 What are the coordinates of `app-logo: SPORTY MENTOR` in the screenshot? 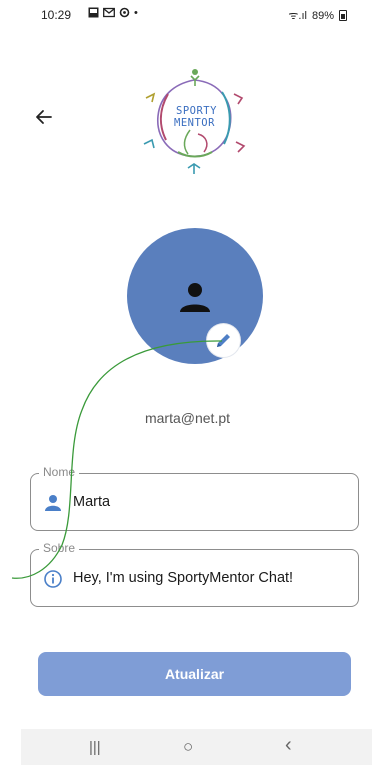 It's located at (194, 121).